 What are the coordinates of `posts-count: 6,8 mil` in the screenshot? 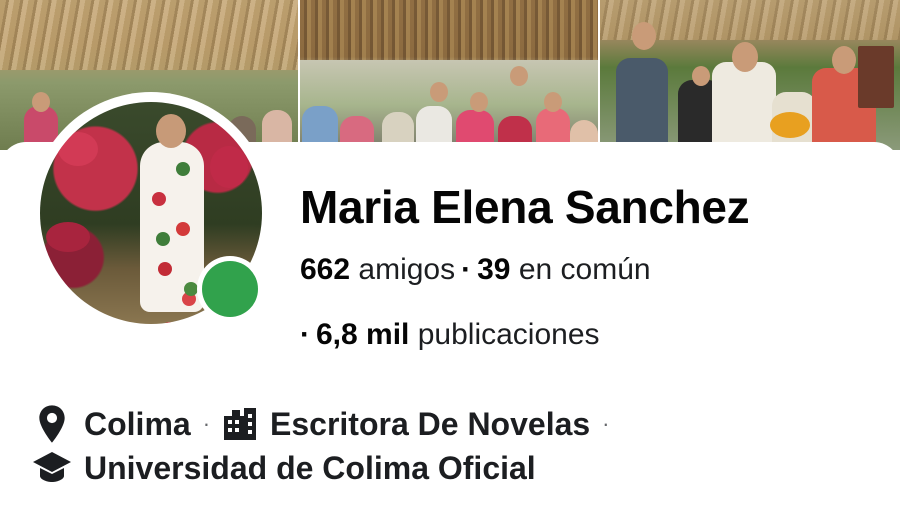 It's located at (363, 334).